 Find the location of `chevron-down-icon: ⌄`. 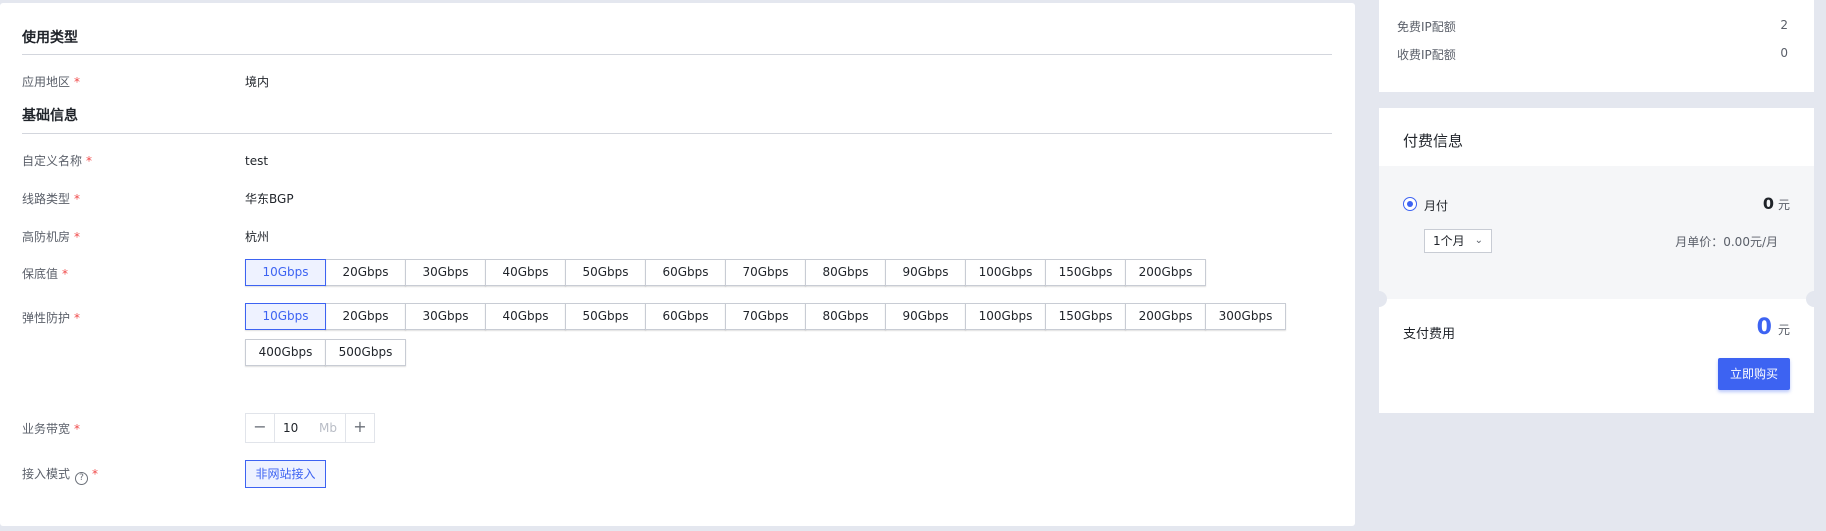

chevron-down-icon: ⌄ is located at coordinates (1478, 240).